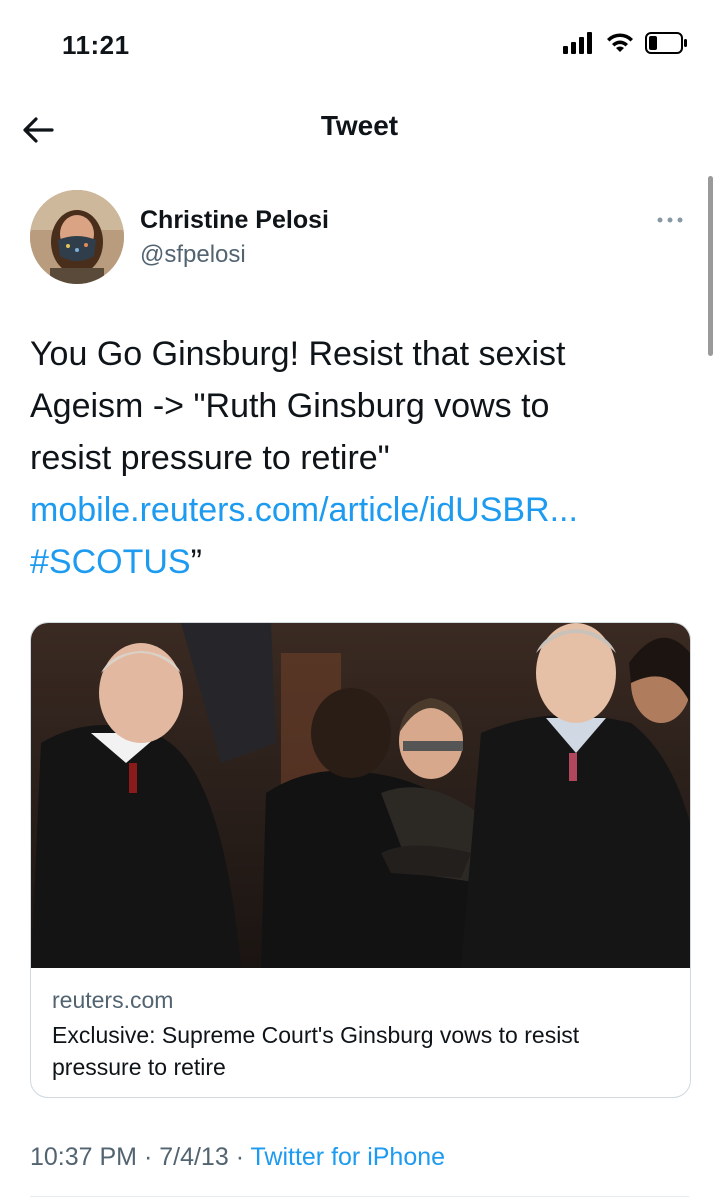  Describe the element at coordinates (194, 1157) in the screenshot. I see `tweet-date: 7/4/13` at that location.